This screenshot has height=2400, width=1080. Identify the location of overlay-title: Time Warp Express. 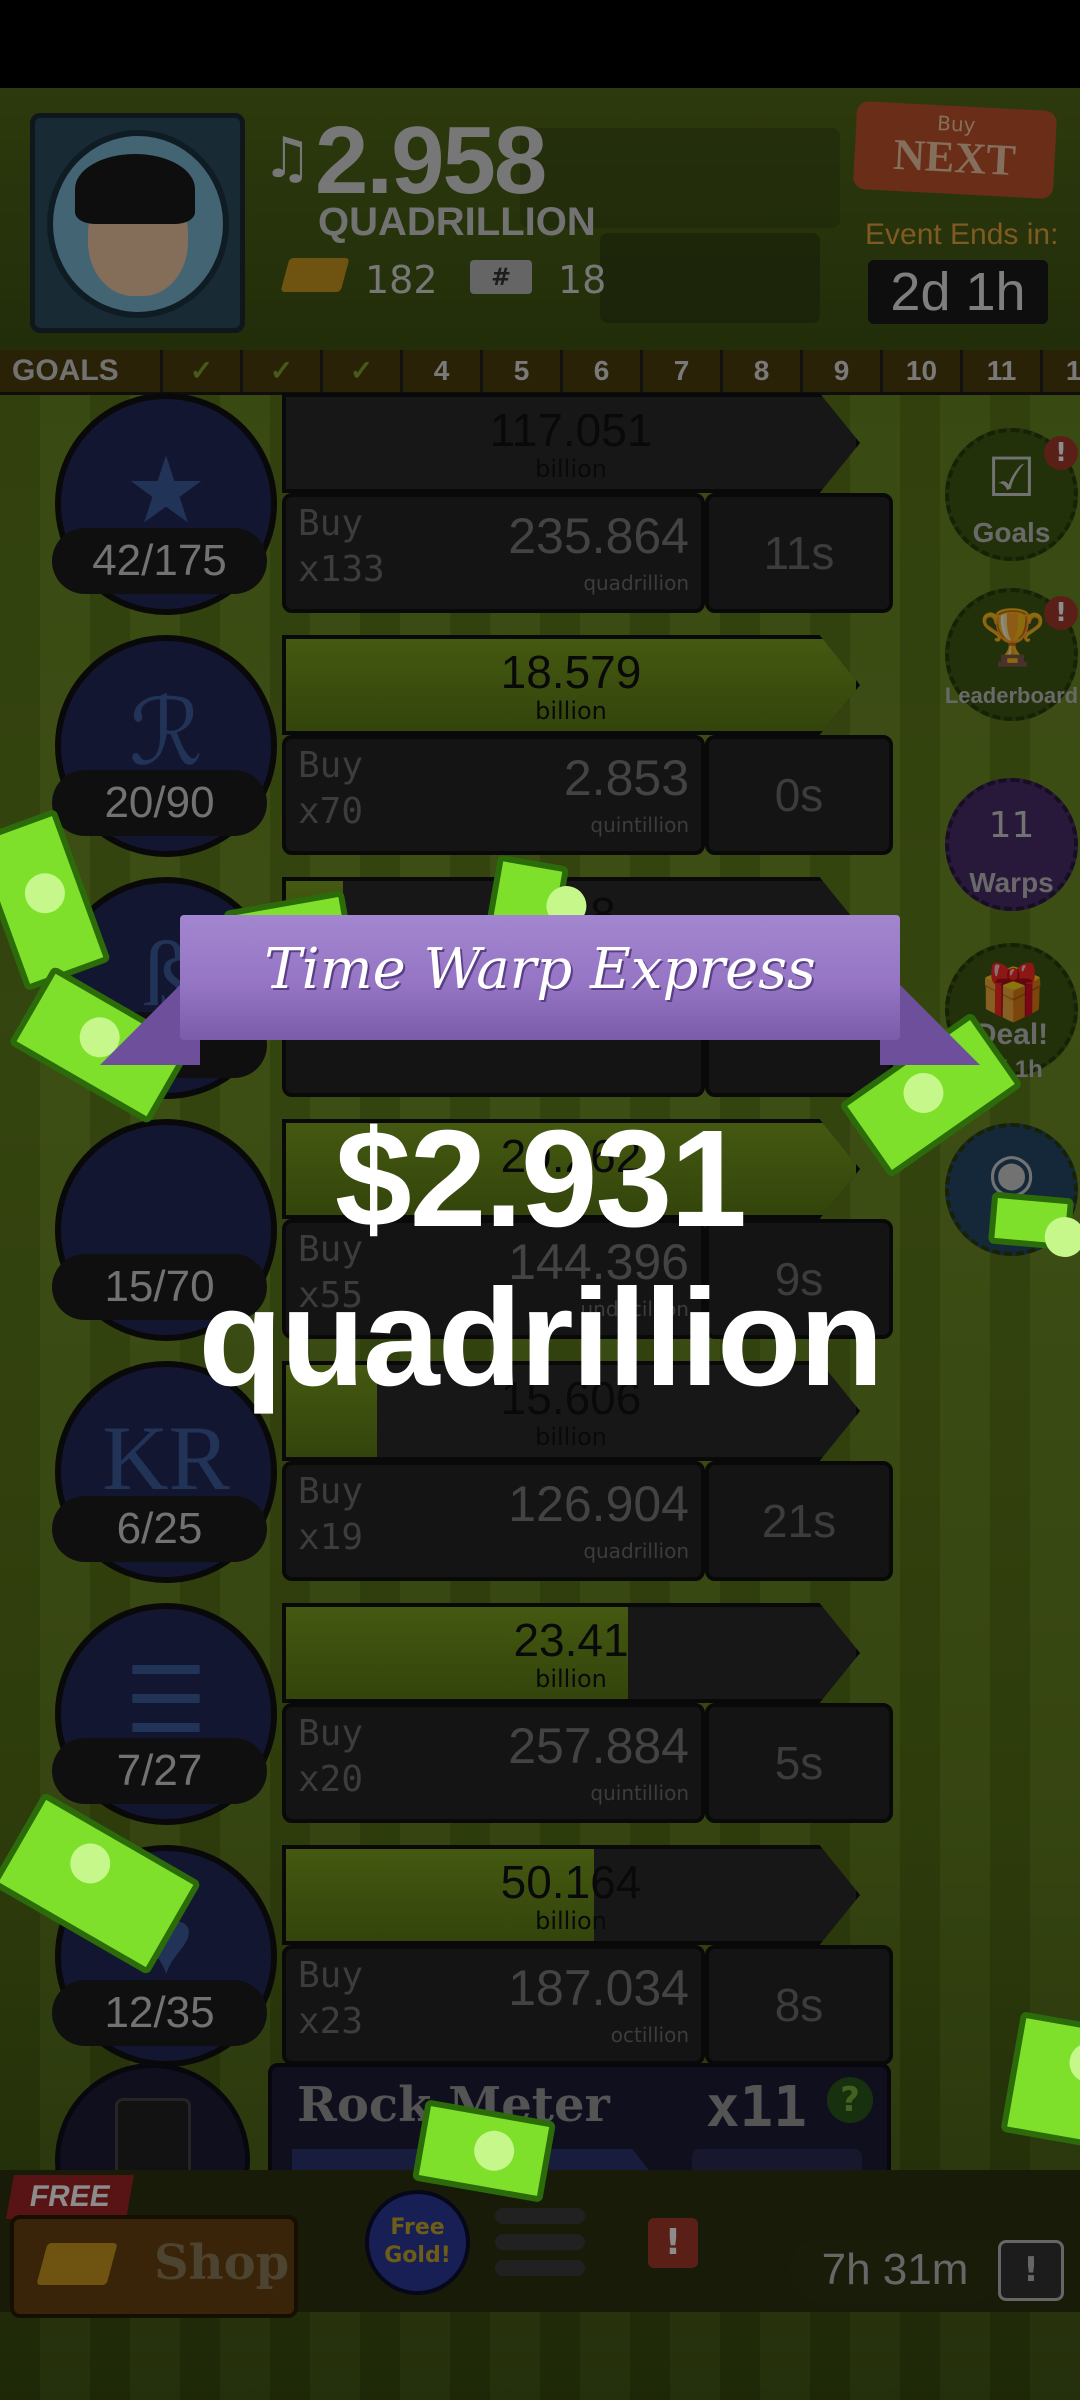
(540, 969).